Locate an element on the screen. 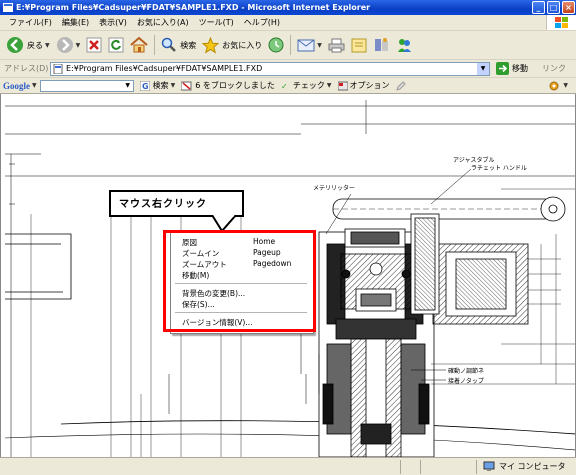 The image size is (576, 475). highlight-button is located at coordinates (400, 85).